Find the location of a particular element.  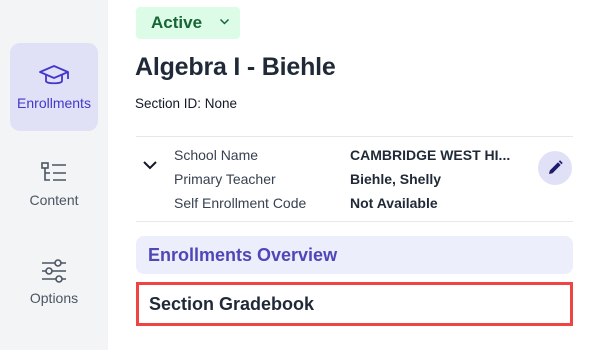

sidebar-item-options: Options is located at coordinates (54, 282).